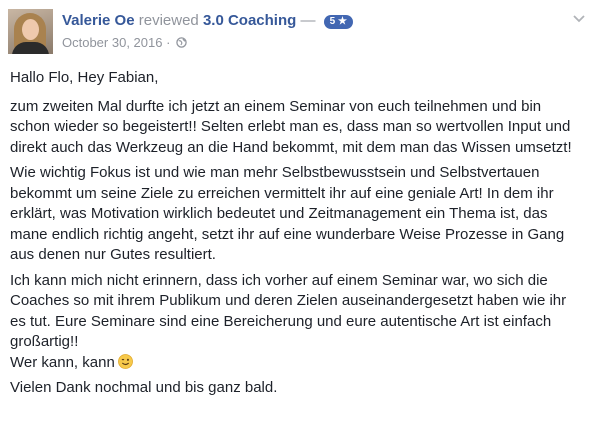  What do you see at coordinates (297, 363) in the screenshot?
I see `review-paragraph-4: Wer kann, kann` at bounding box center [297, 363].